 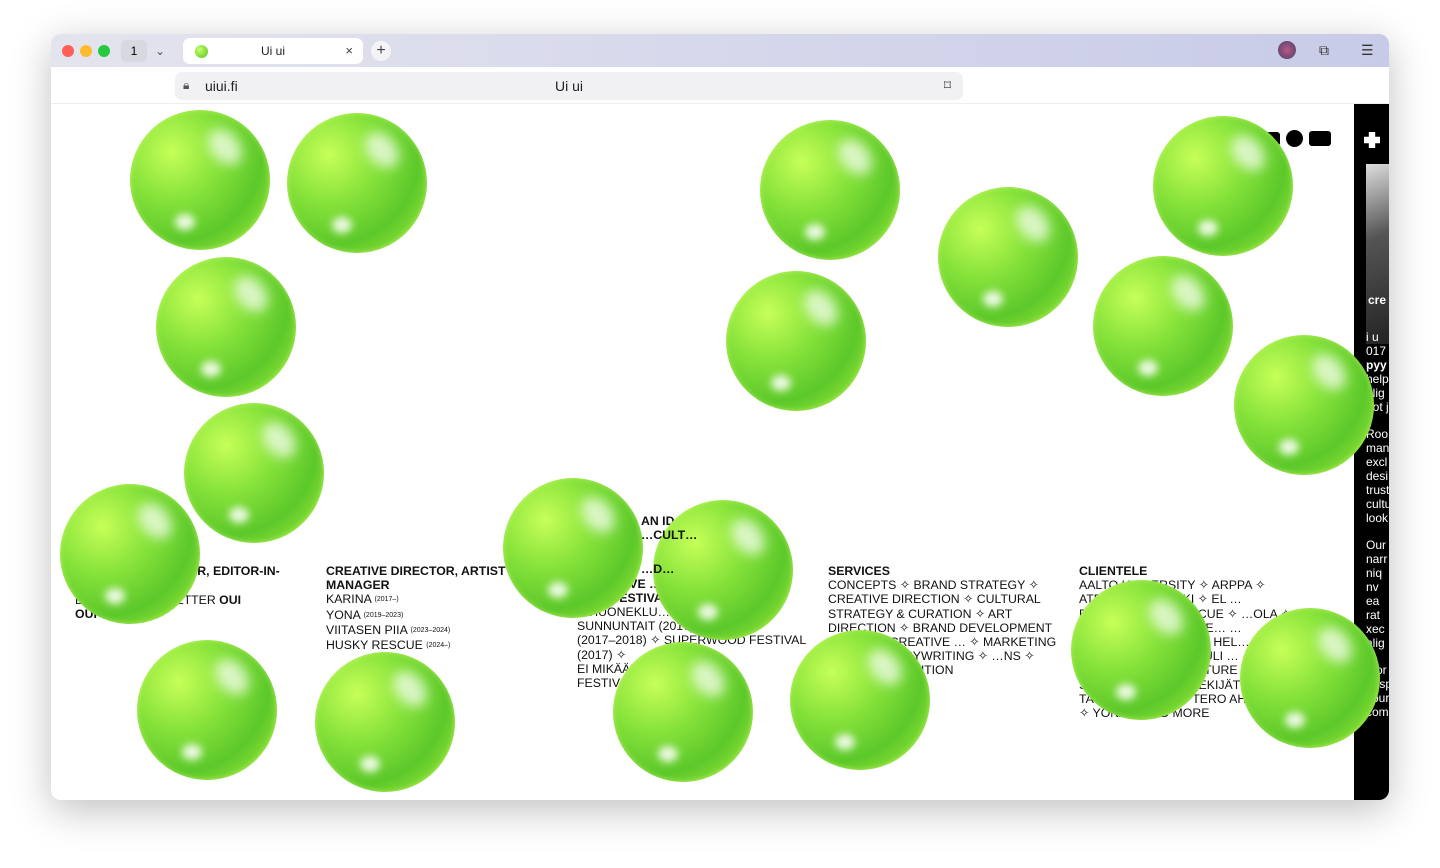 What do you see at coordinates (859, 571) in the screenshot?
I see `column-heading: SERVICES` at bounding box center [859, 571].